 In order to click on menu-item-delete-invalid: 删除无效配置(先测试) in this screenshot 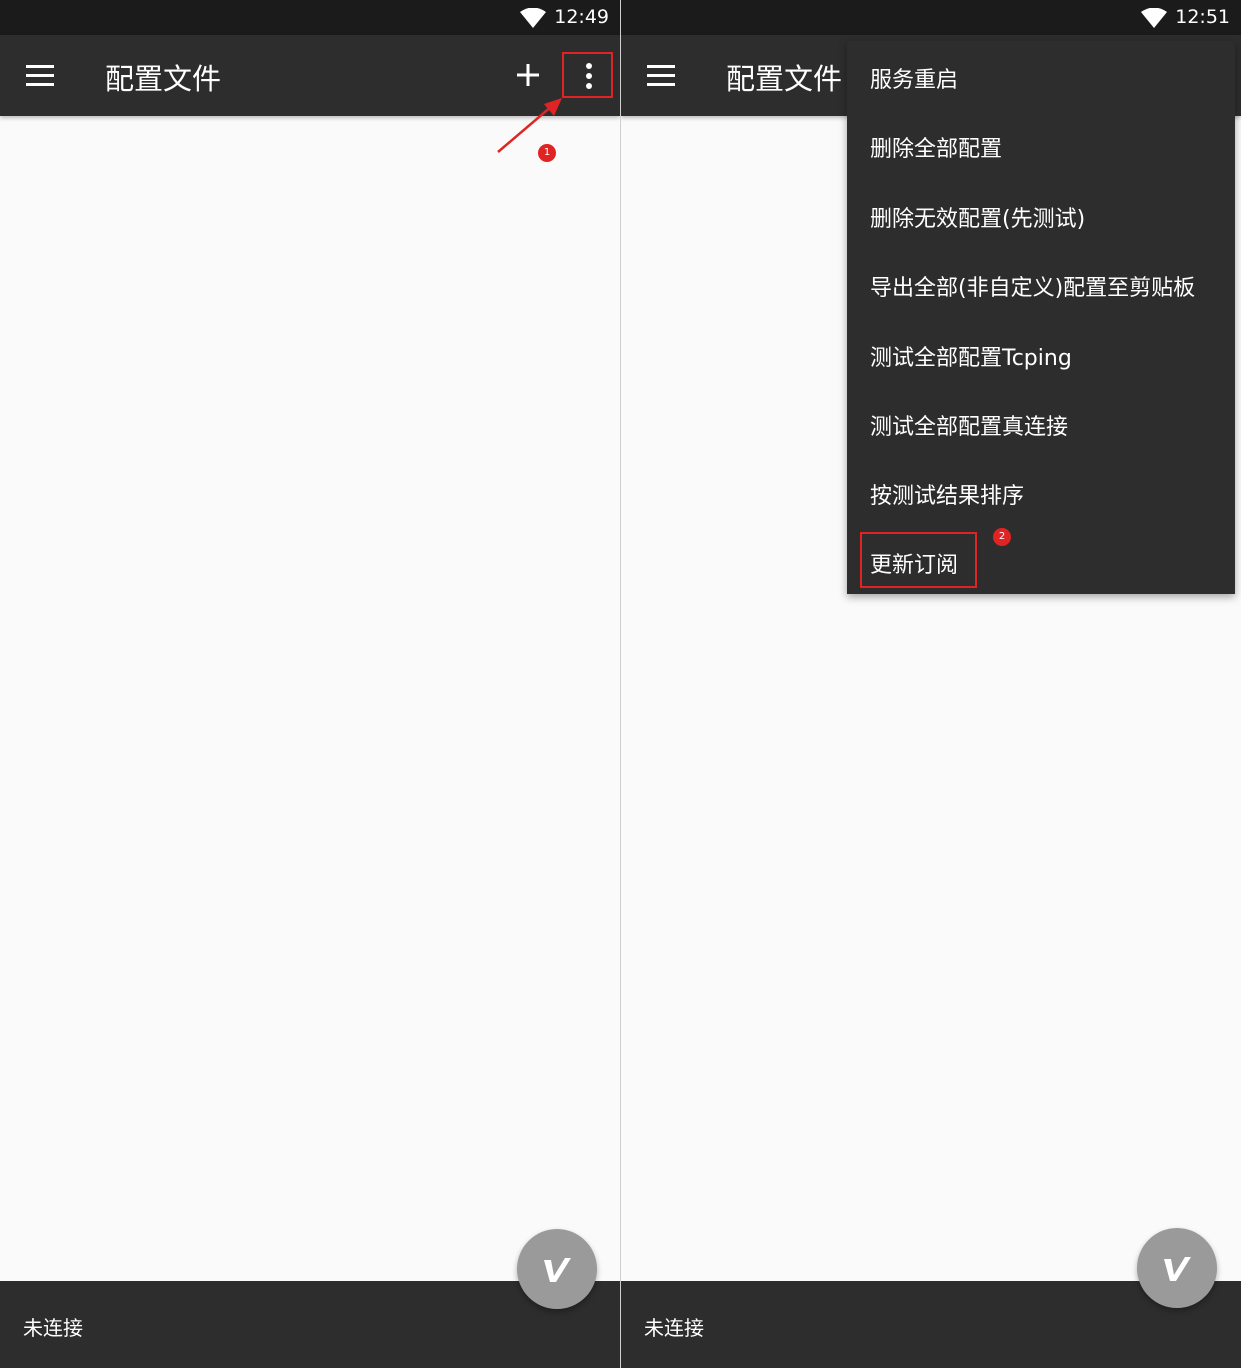, I will do `click(977, 217)`.